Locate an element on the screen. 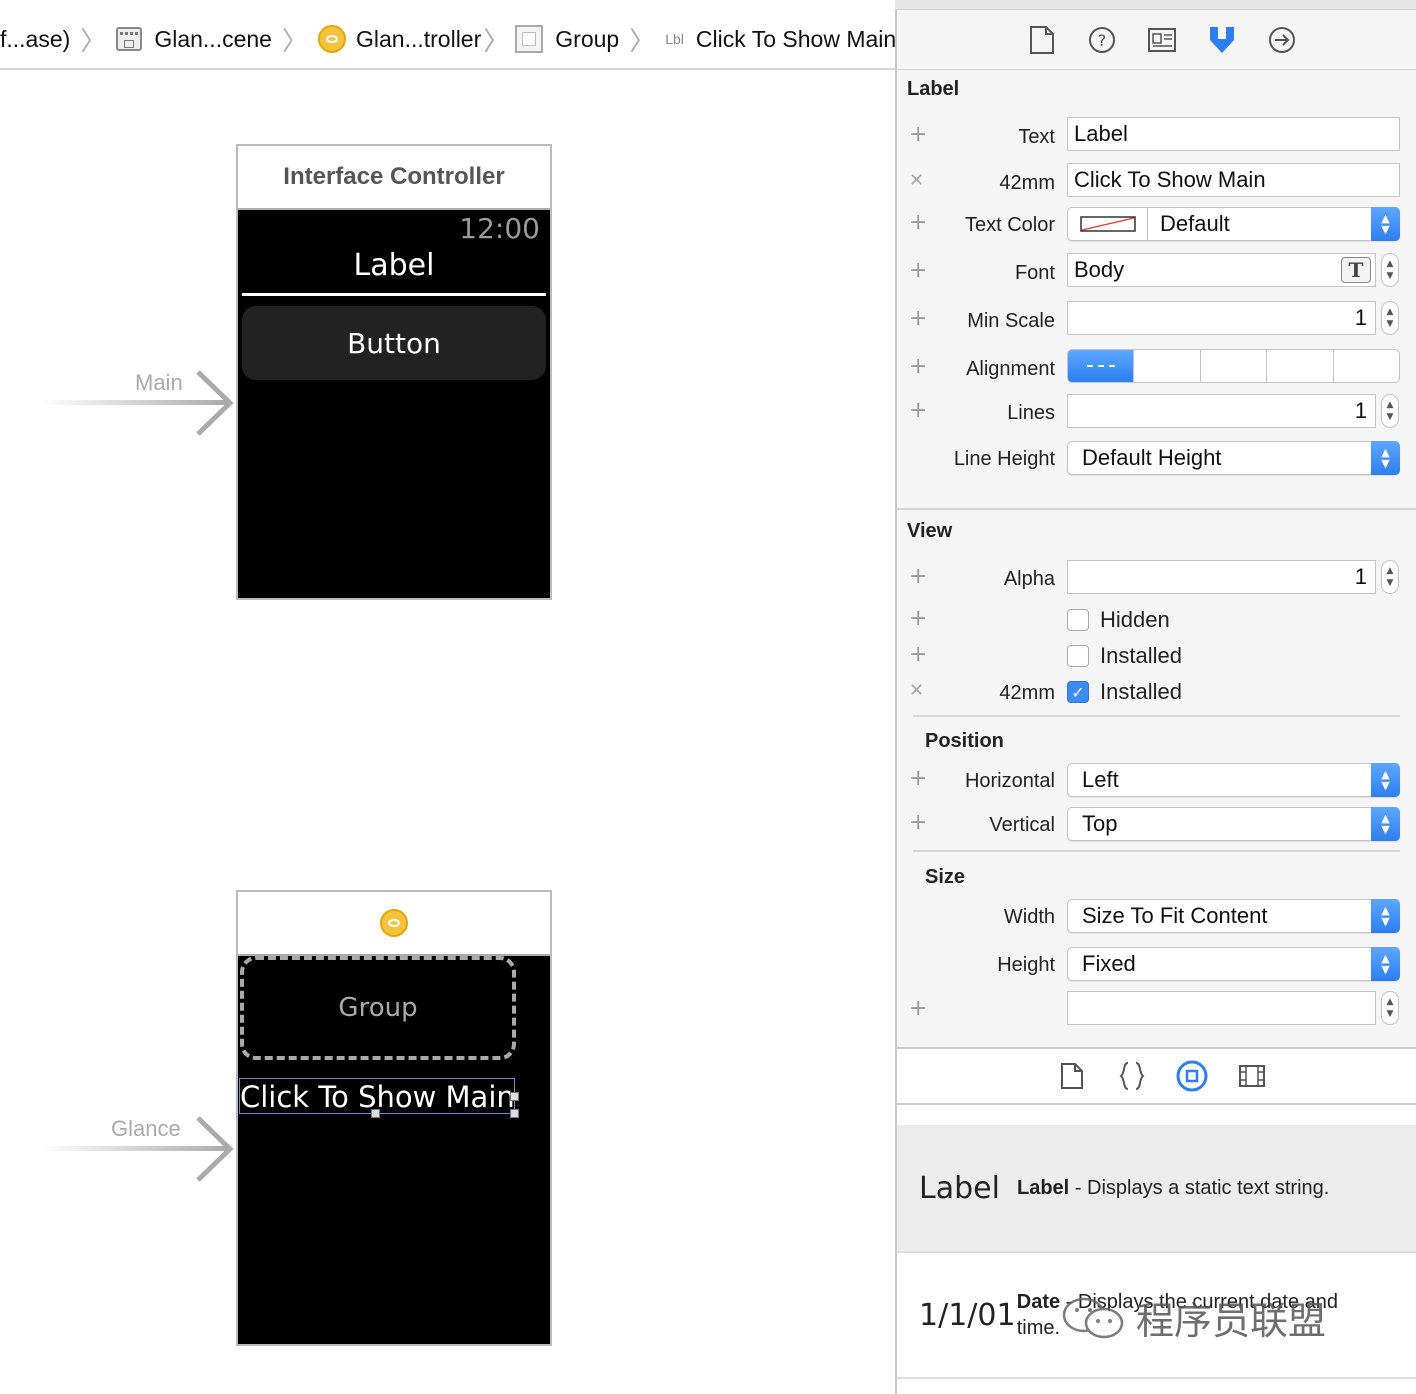  label-type-icon: Lbl is located at coordinates (674, 39).